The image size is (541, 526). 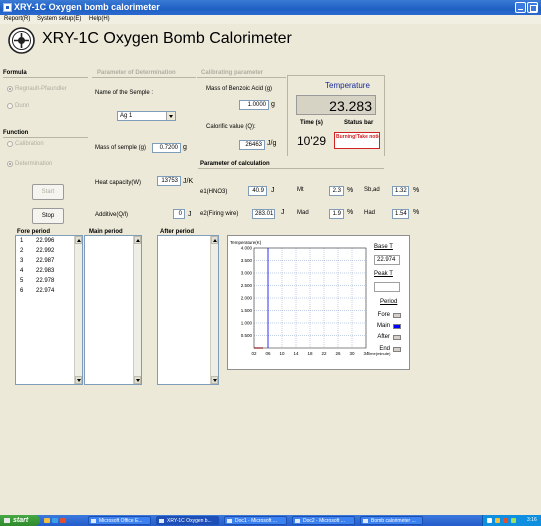 I want to click on list-item: 4 22.983, so click(x=45, y=271).